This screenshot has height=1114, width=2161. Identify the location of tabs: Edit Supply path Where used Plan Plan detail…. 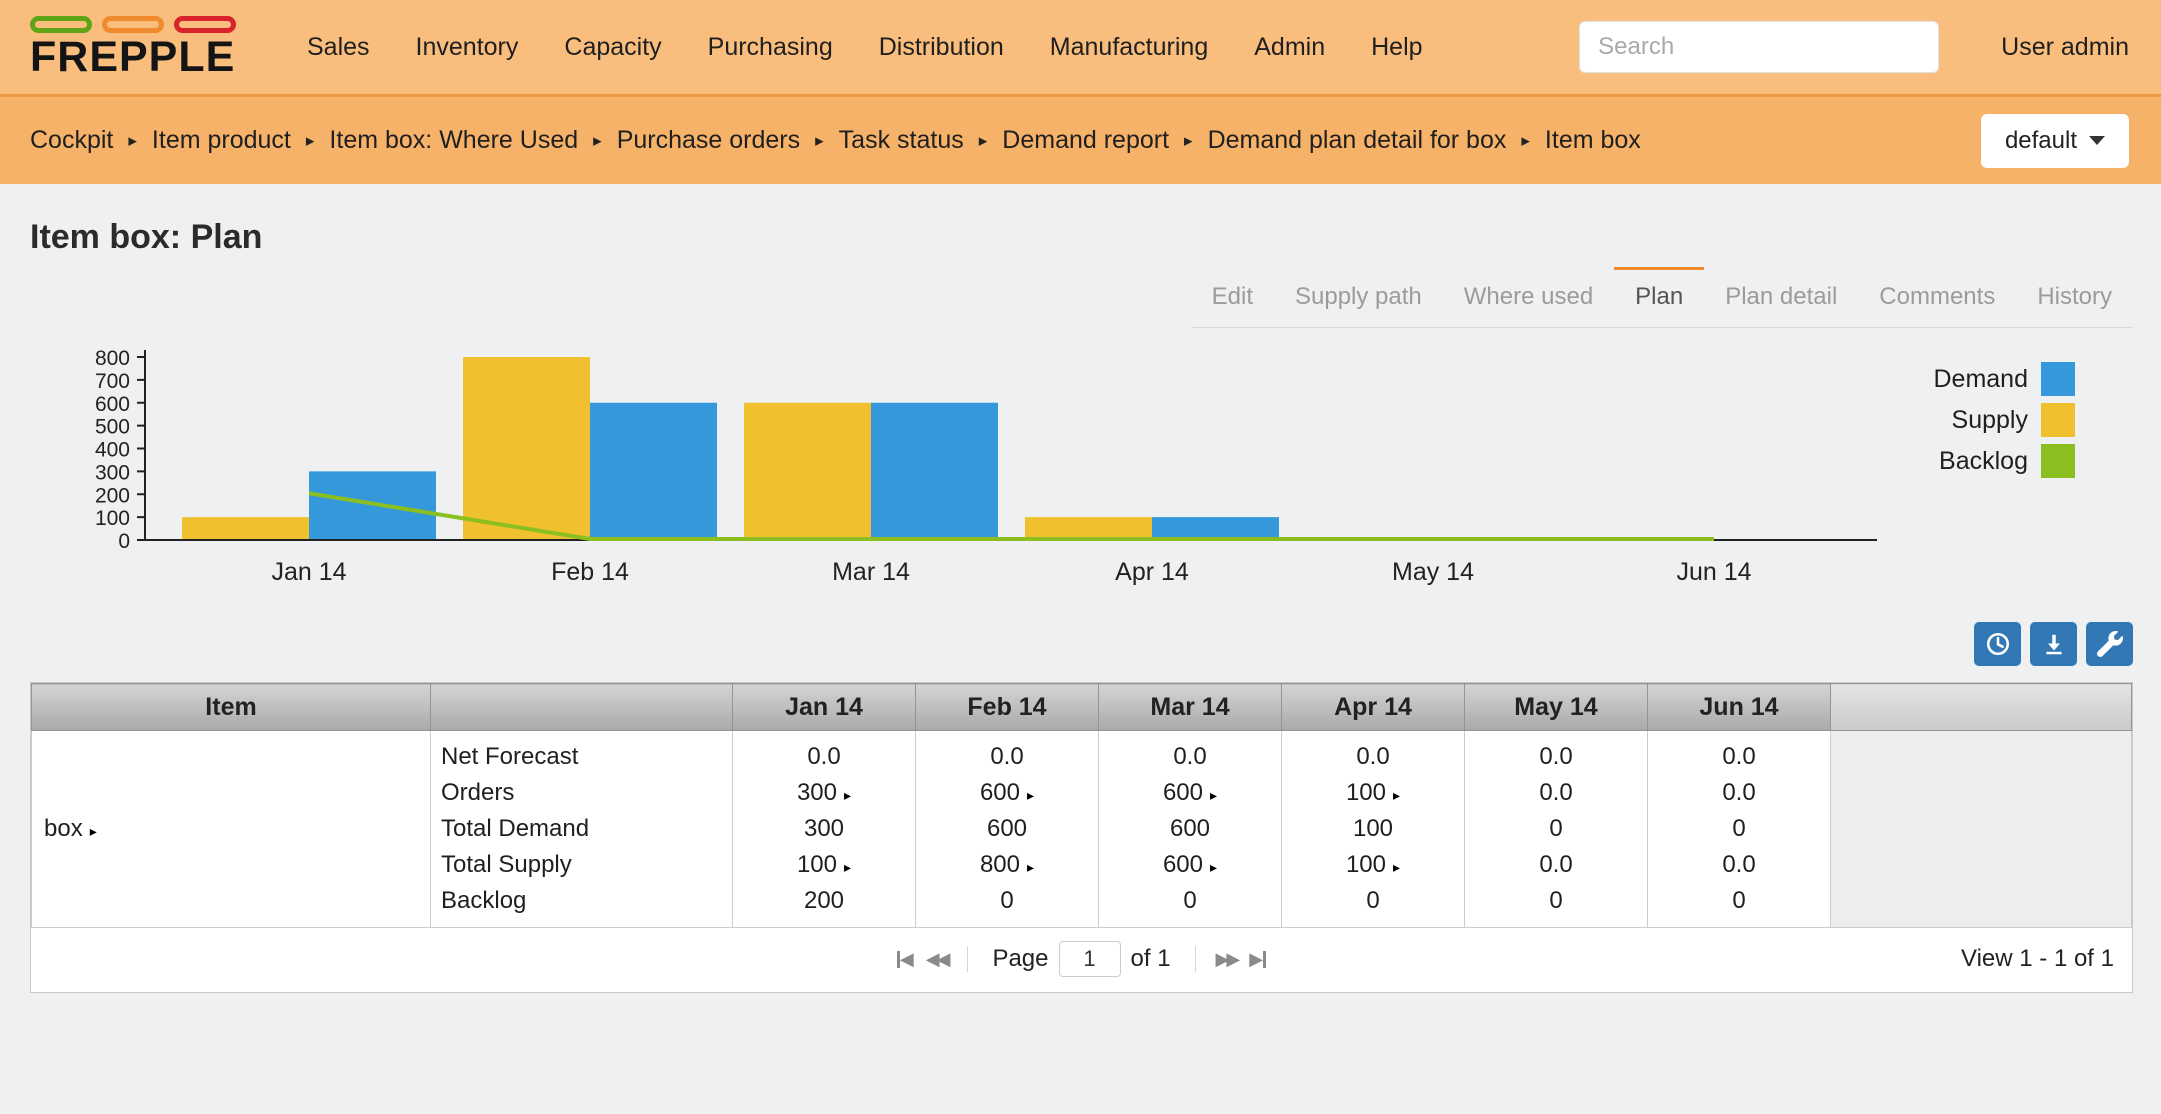
(1661, 297).